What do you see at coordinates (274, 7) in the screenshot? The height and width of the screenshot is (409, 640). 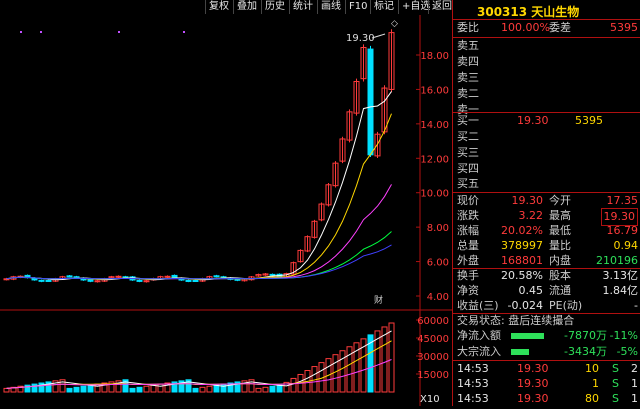 I see `toolbar-button-history: 历史` at bounding box center [274, 7].